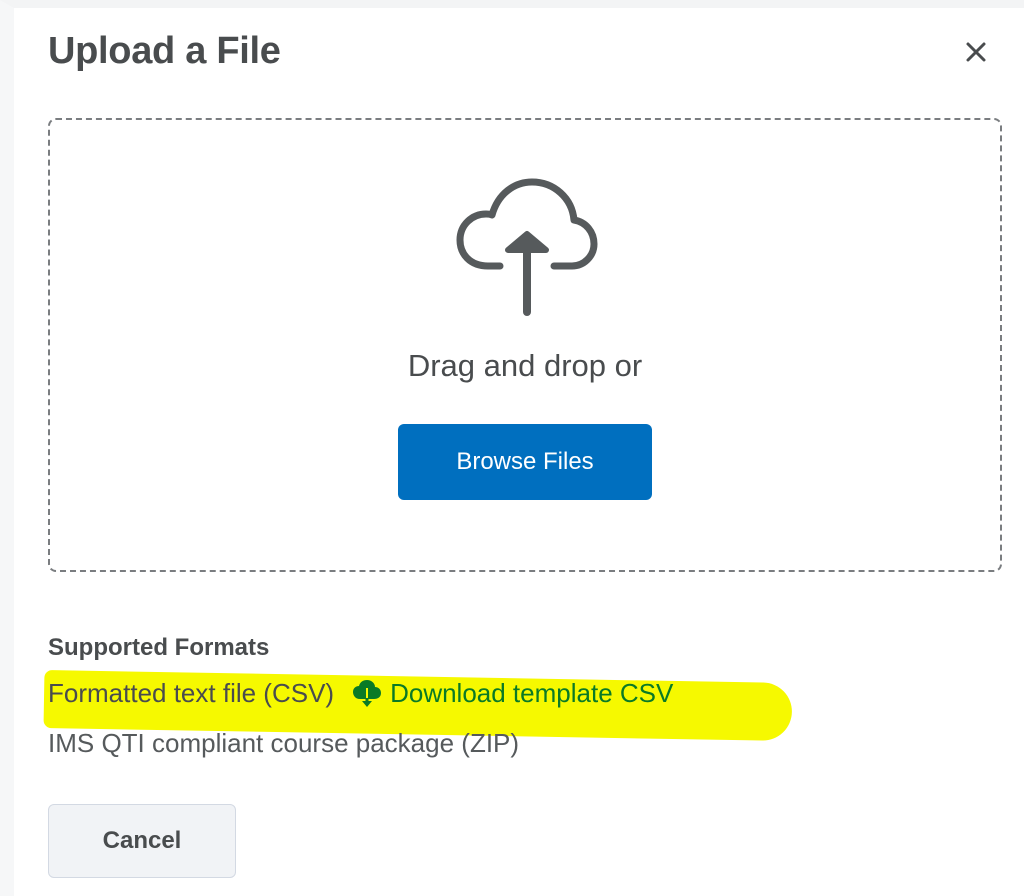 The height and width of the screenshot is (896, 1024). Describe the element at coordinates (142, 841) in the screenshot. I see `cancel-button: Cancel` at that location.